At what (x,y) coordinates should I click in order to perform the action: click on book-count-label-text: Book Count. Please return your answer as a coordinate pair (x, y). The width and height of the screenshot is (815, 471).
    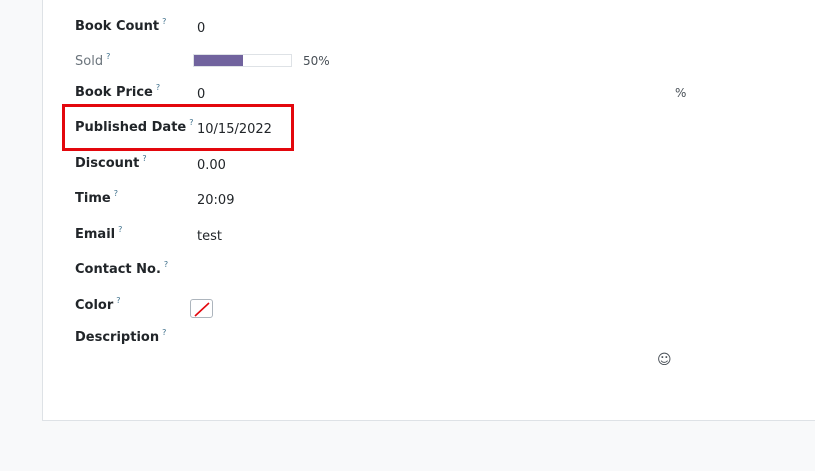
    Looking at the image, I should click on (117, 26).